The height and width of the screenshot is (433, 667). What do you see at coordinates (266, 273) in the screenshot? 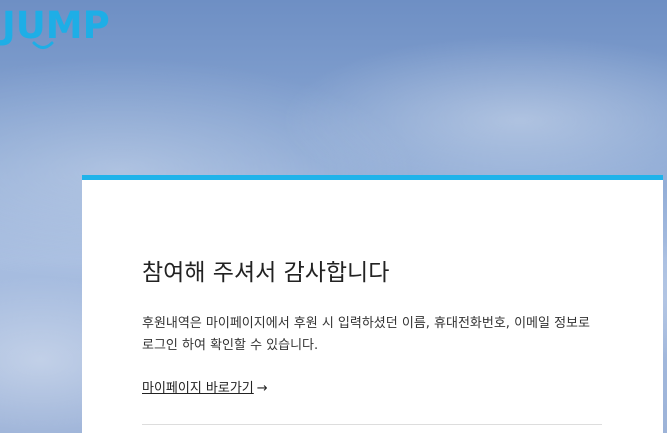
I see `page-title: 참여해 주셔서 감사합니다` at bounding box center [266, 273].